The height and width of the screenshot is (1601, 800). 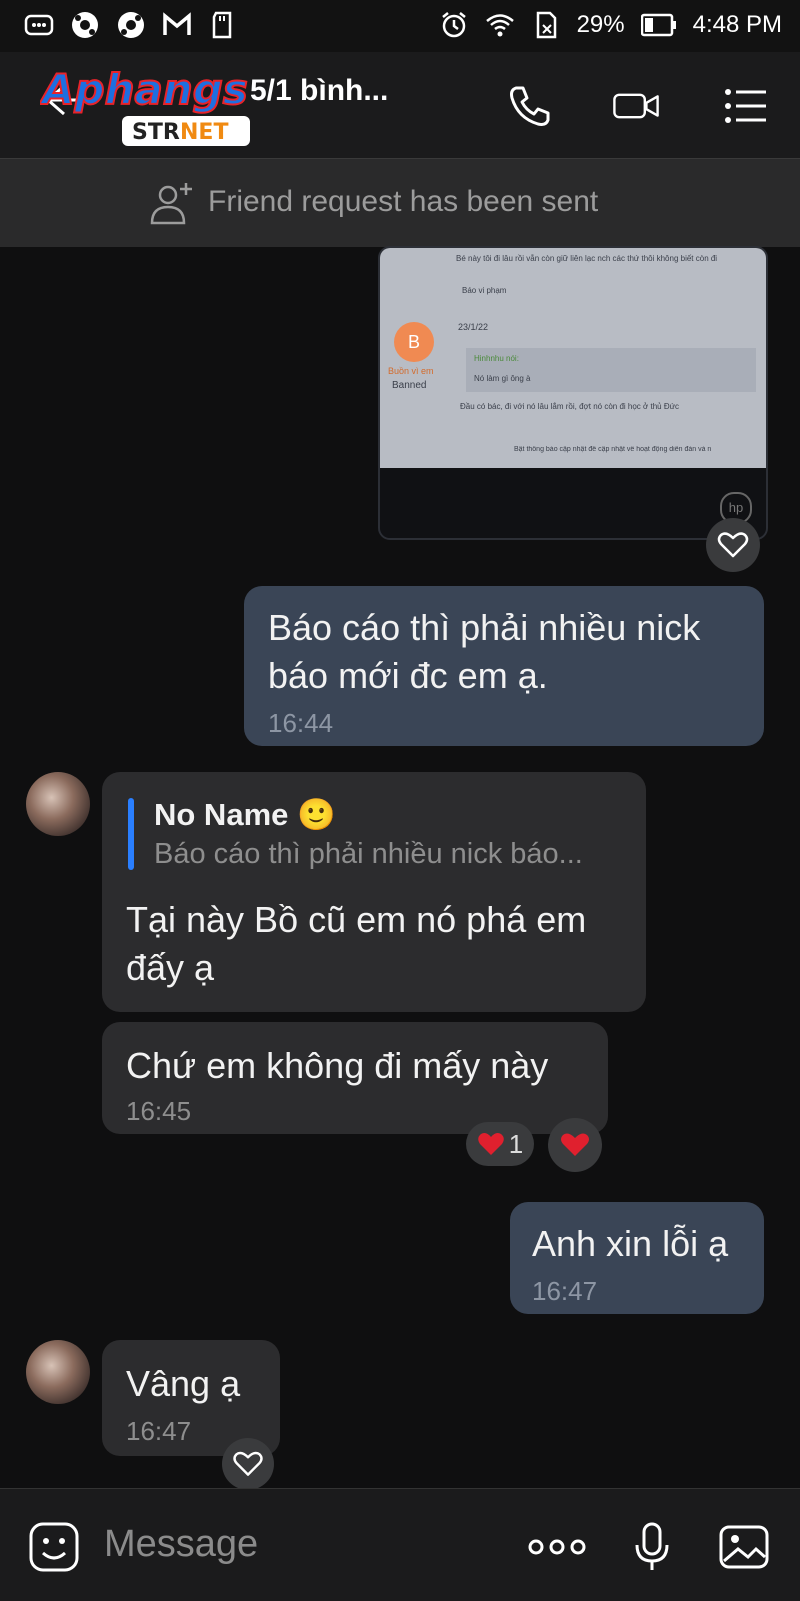 What do you see at coordinates (414, 342) in the screenshot?
I see `photo-avatar-letter: B` at bounding box center [414, 342].